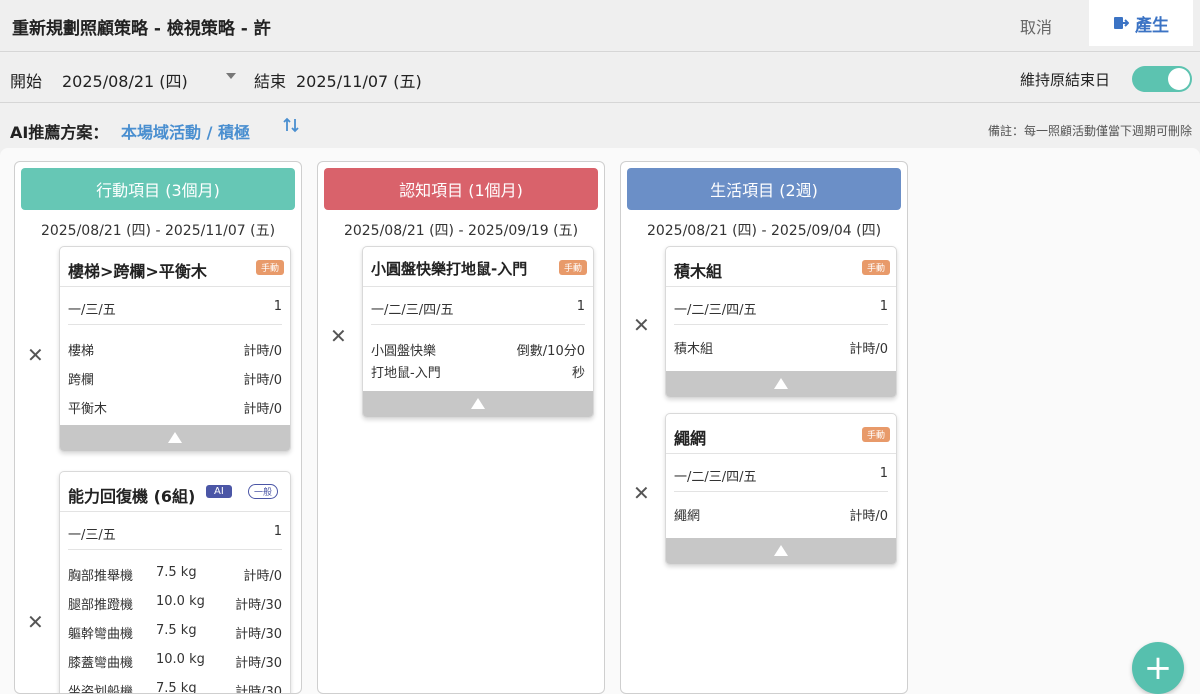 The width and height of the screenshot is (1200, 694). What do you see at coordinates (698, 271) in the screenshot?
I see `card-title: 積木組` at bounding box center [698, 271].